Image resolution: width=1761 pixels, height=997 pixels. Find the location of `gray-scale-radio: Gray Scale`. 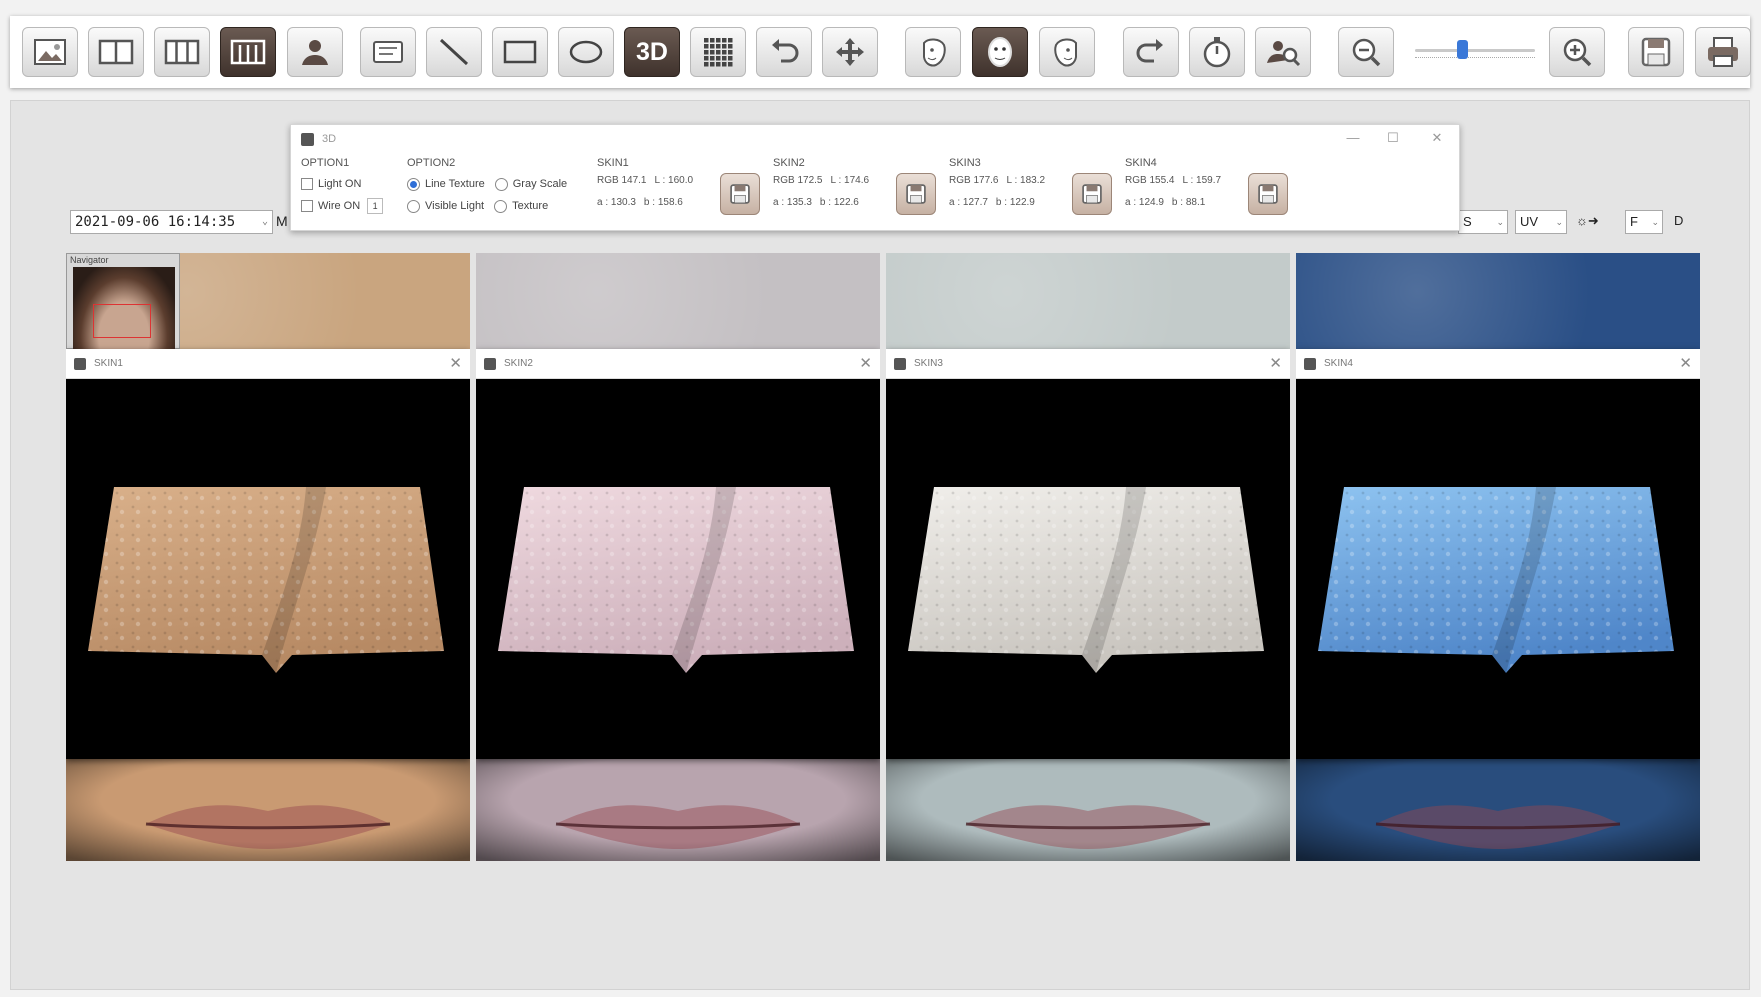

gray-scale-radio: Gray Scale is located at coordinates (531, 184).